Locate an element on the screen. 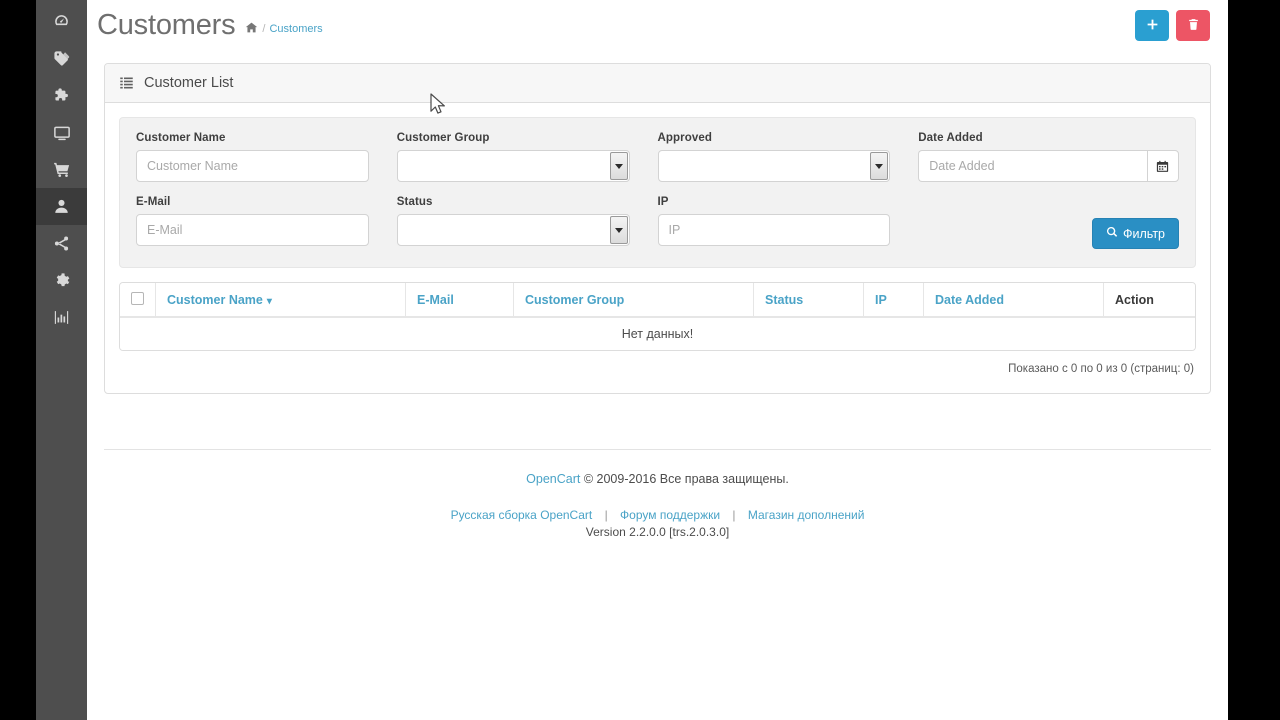 The image size is (1280, 720). puzzle-icon is located at coordinates (61, 95).